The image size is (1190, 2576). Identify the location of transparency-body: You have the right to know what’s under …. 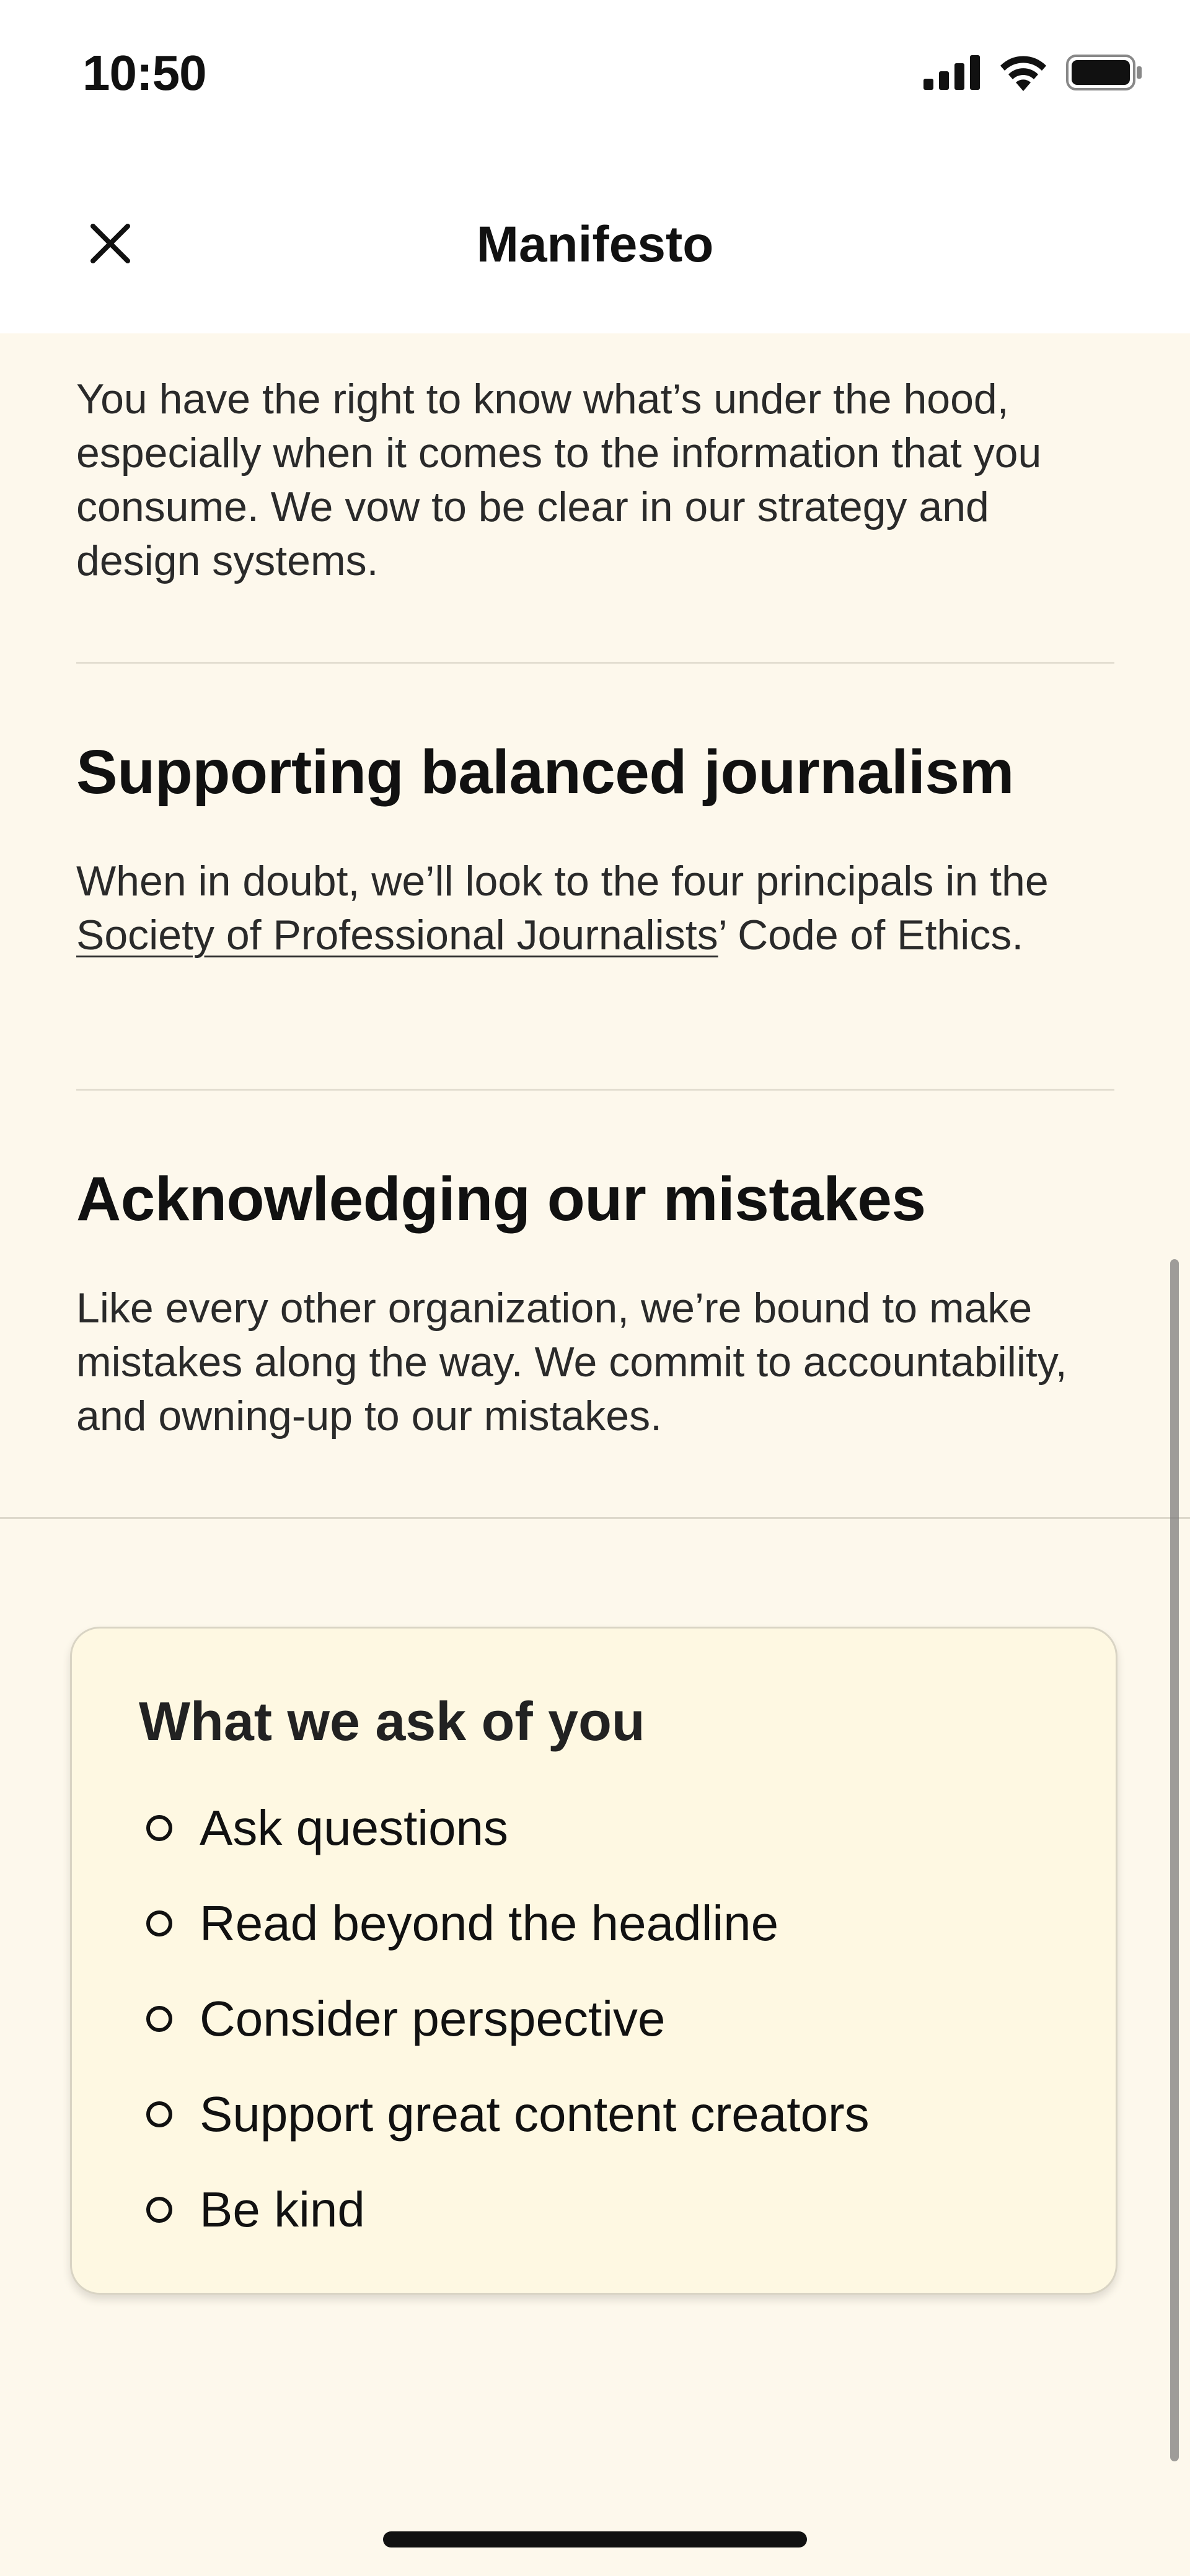
(559, 480).